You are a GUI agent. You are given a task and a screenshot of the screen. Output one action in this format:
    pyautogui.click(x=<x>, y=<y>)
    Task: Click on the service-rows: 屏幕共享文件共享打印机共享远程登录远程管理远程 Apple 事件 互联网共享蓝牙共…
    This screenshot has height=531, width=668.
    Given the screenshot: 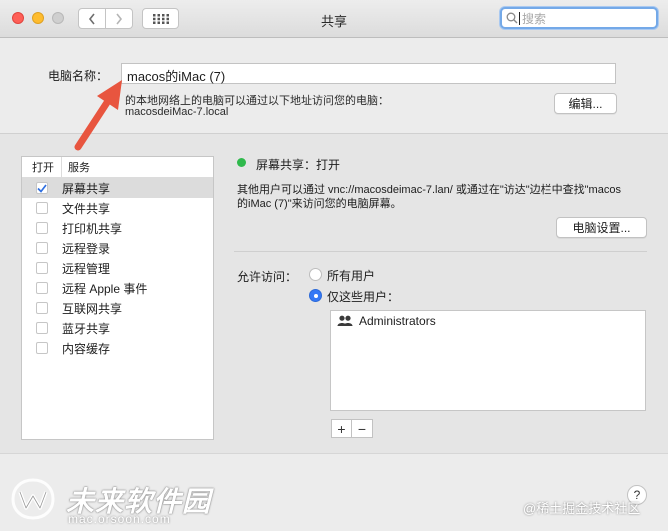 What is the action you would take?
    pyautogui.click(x=117, y=268)
    